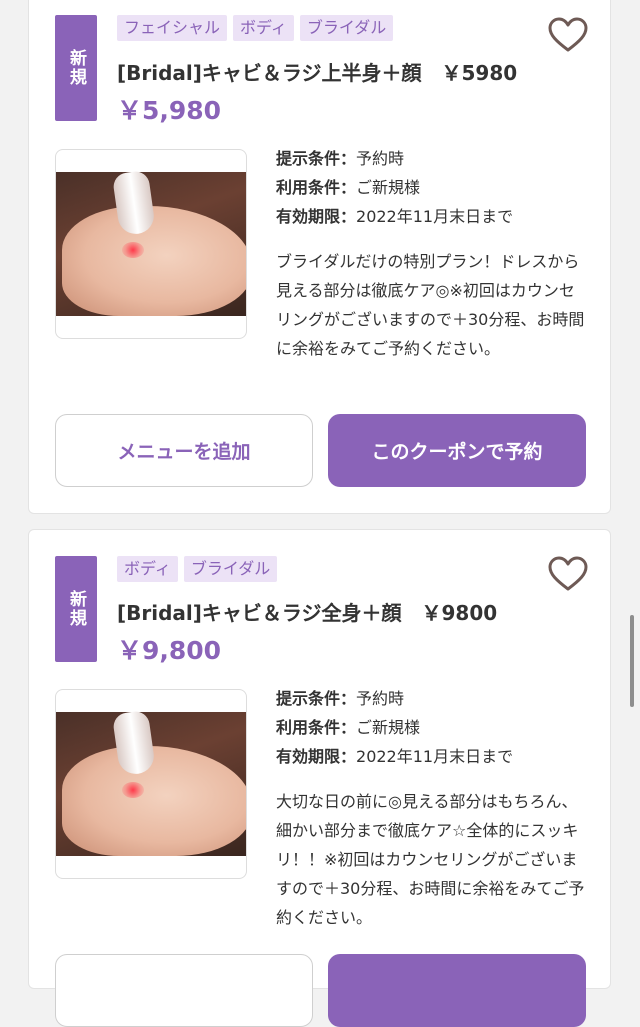  Describe the element at coordinates (184, 990) in the screenshot. I see `add-menu-button` at that location.